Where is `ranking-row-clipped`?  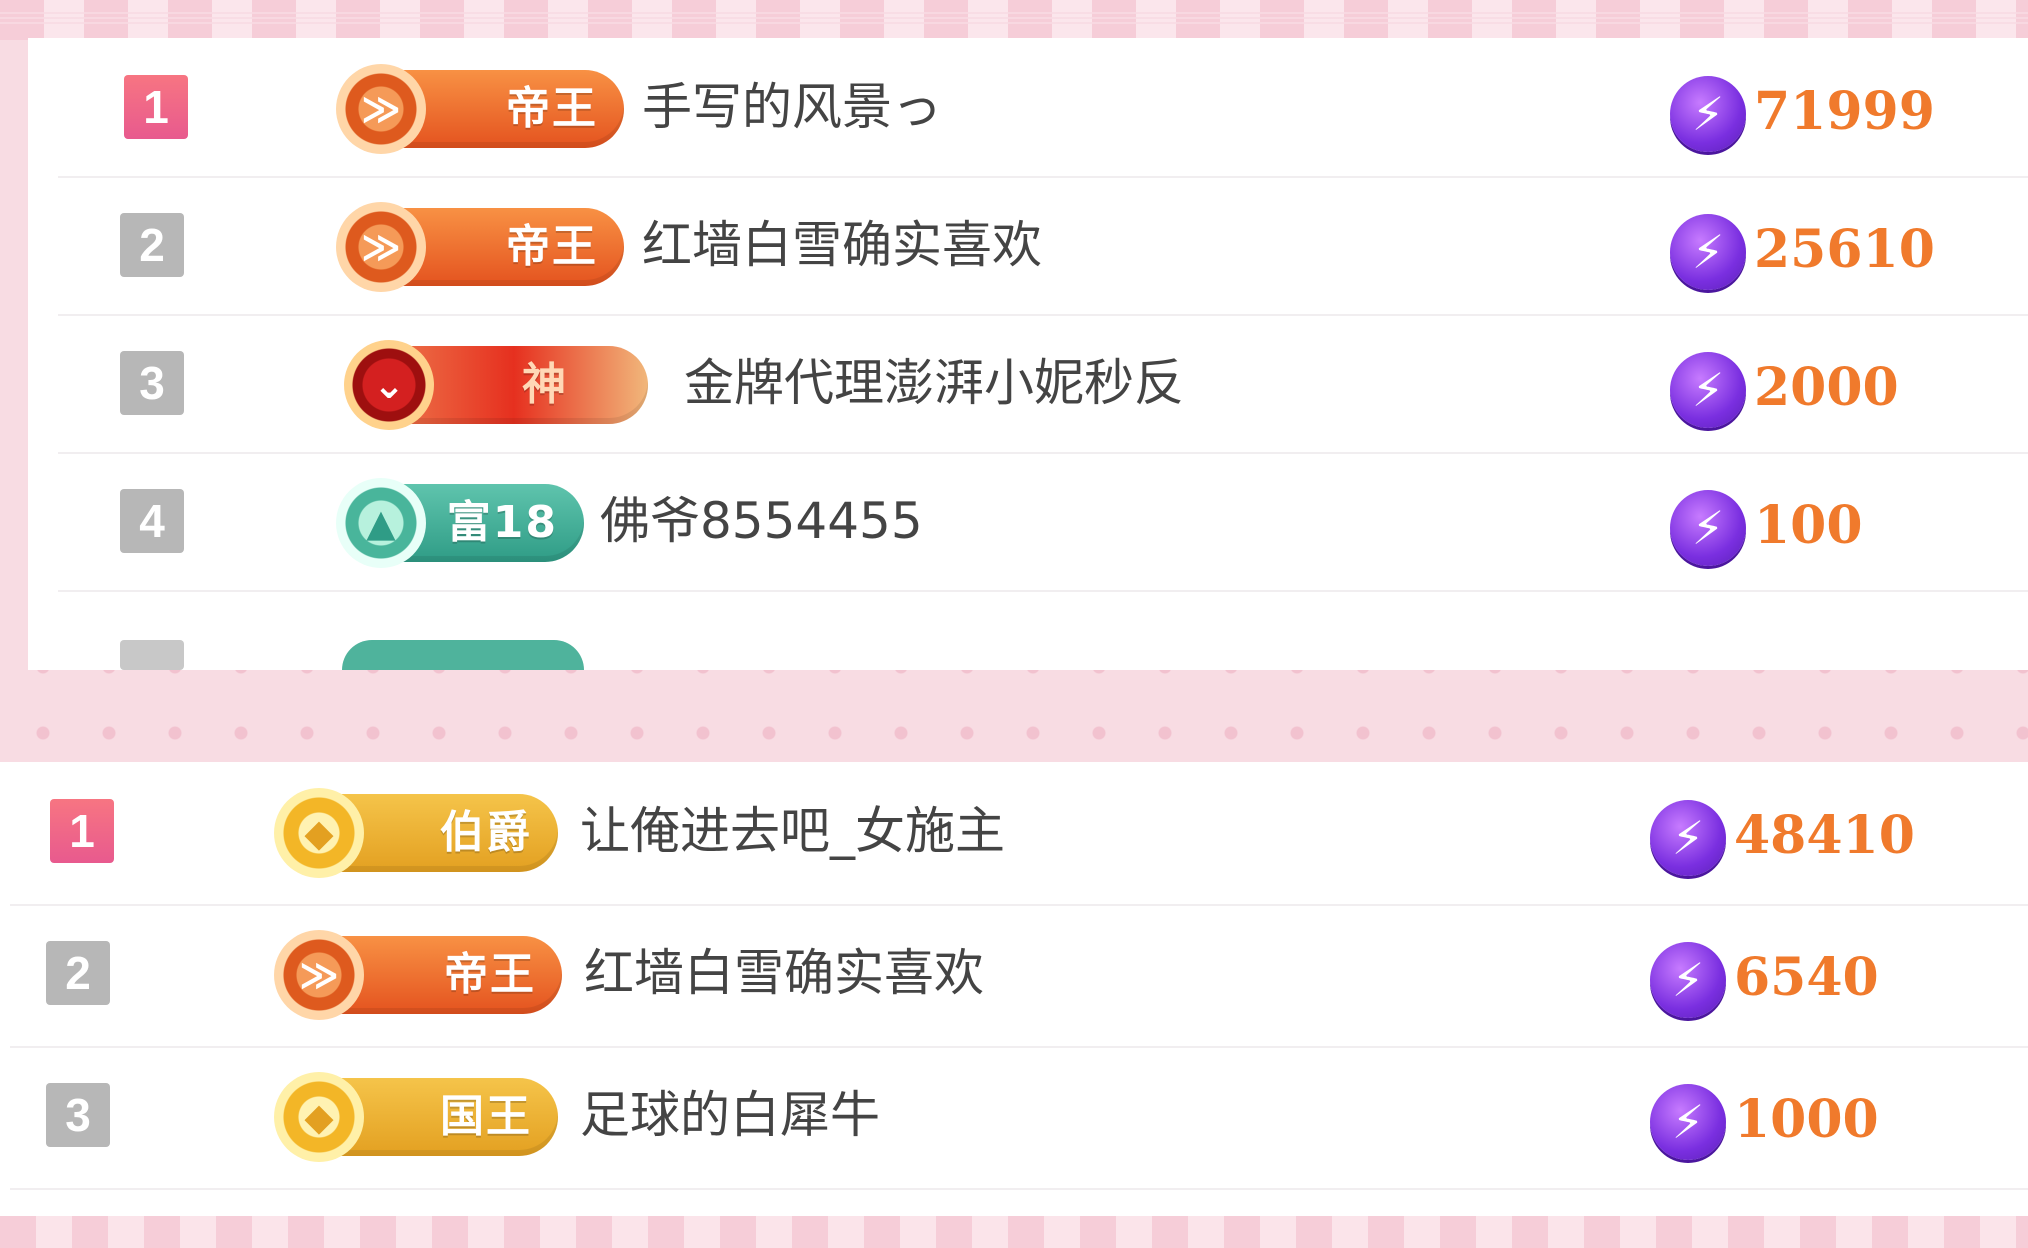
ranking-row-clipped is located at coordinates (1043, 650).